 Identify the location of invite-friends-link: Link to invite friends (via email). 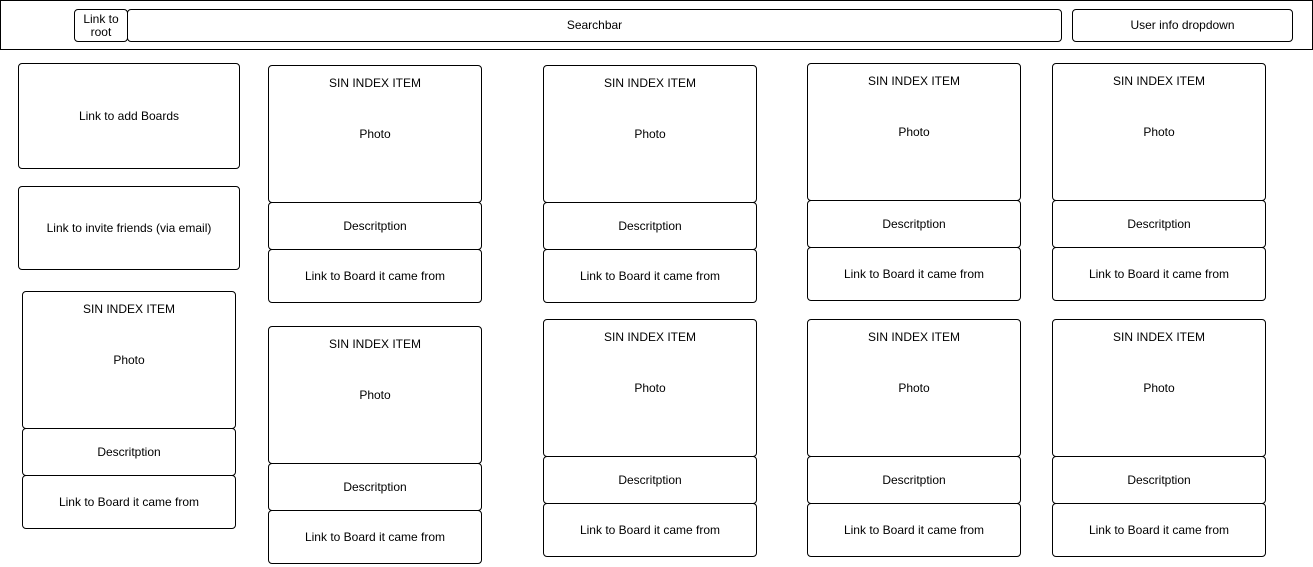
(129, 228).